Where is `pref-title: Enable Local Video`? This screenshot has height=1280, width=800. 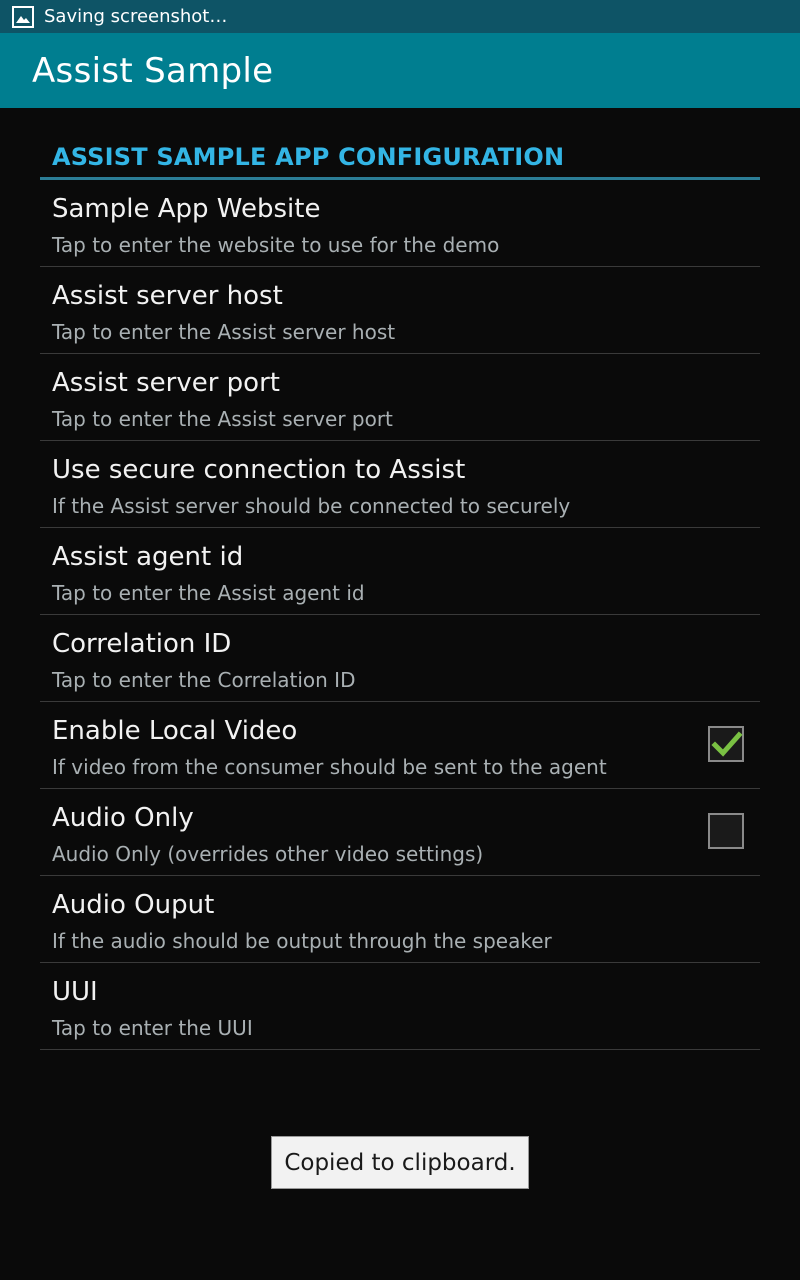 pref-title: Enable Local Video is located at coordinates (175, 731).